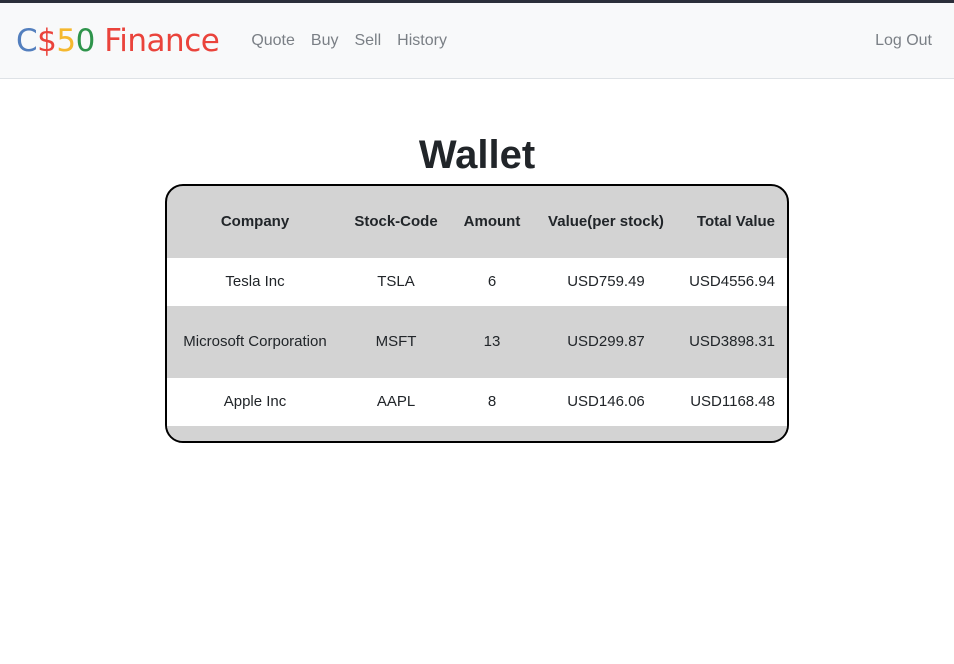 The width and height of the screenshot is (954, 664). Describe the element at coordinates (396, 341) in the screenshot. I see `cell-stock-code: MSFT` at that location.